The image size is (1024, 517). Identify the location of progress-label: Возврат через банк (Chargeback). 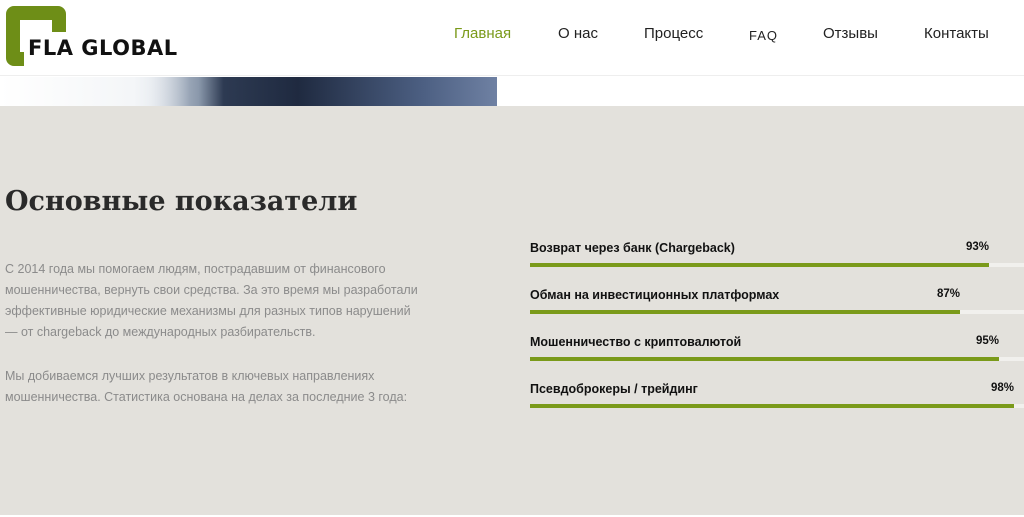
(632, 248).